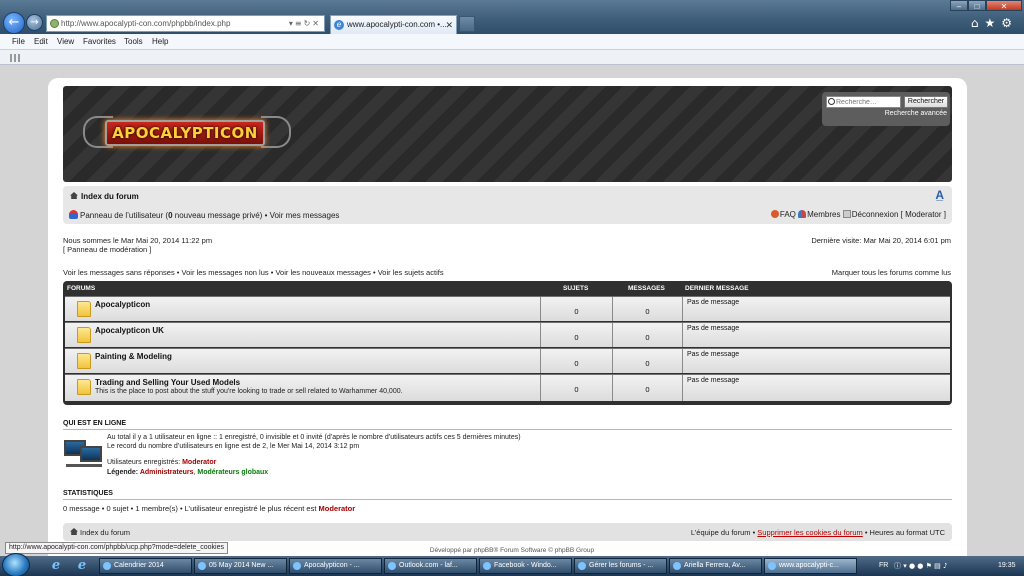 The image size is (1024, 576). What do you see at coordinates (18, 41) in the screenshot?
I see `menu-file: File` at bounding box center [18, 41].